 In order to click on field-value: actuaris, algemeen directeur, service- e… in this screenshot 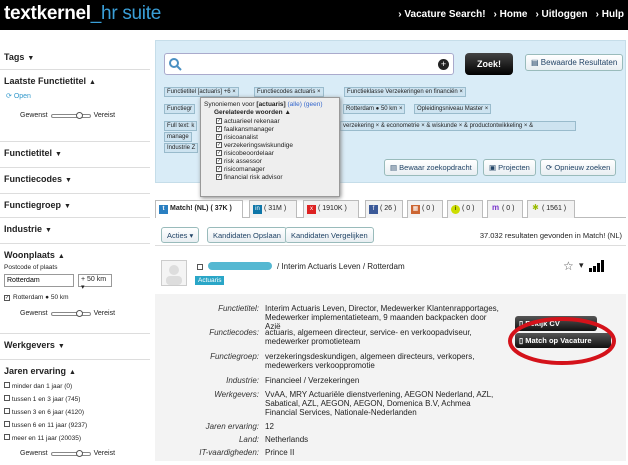, I will do `click(368, 337)`.